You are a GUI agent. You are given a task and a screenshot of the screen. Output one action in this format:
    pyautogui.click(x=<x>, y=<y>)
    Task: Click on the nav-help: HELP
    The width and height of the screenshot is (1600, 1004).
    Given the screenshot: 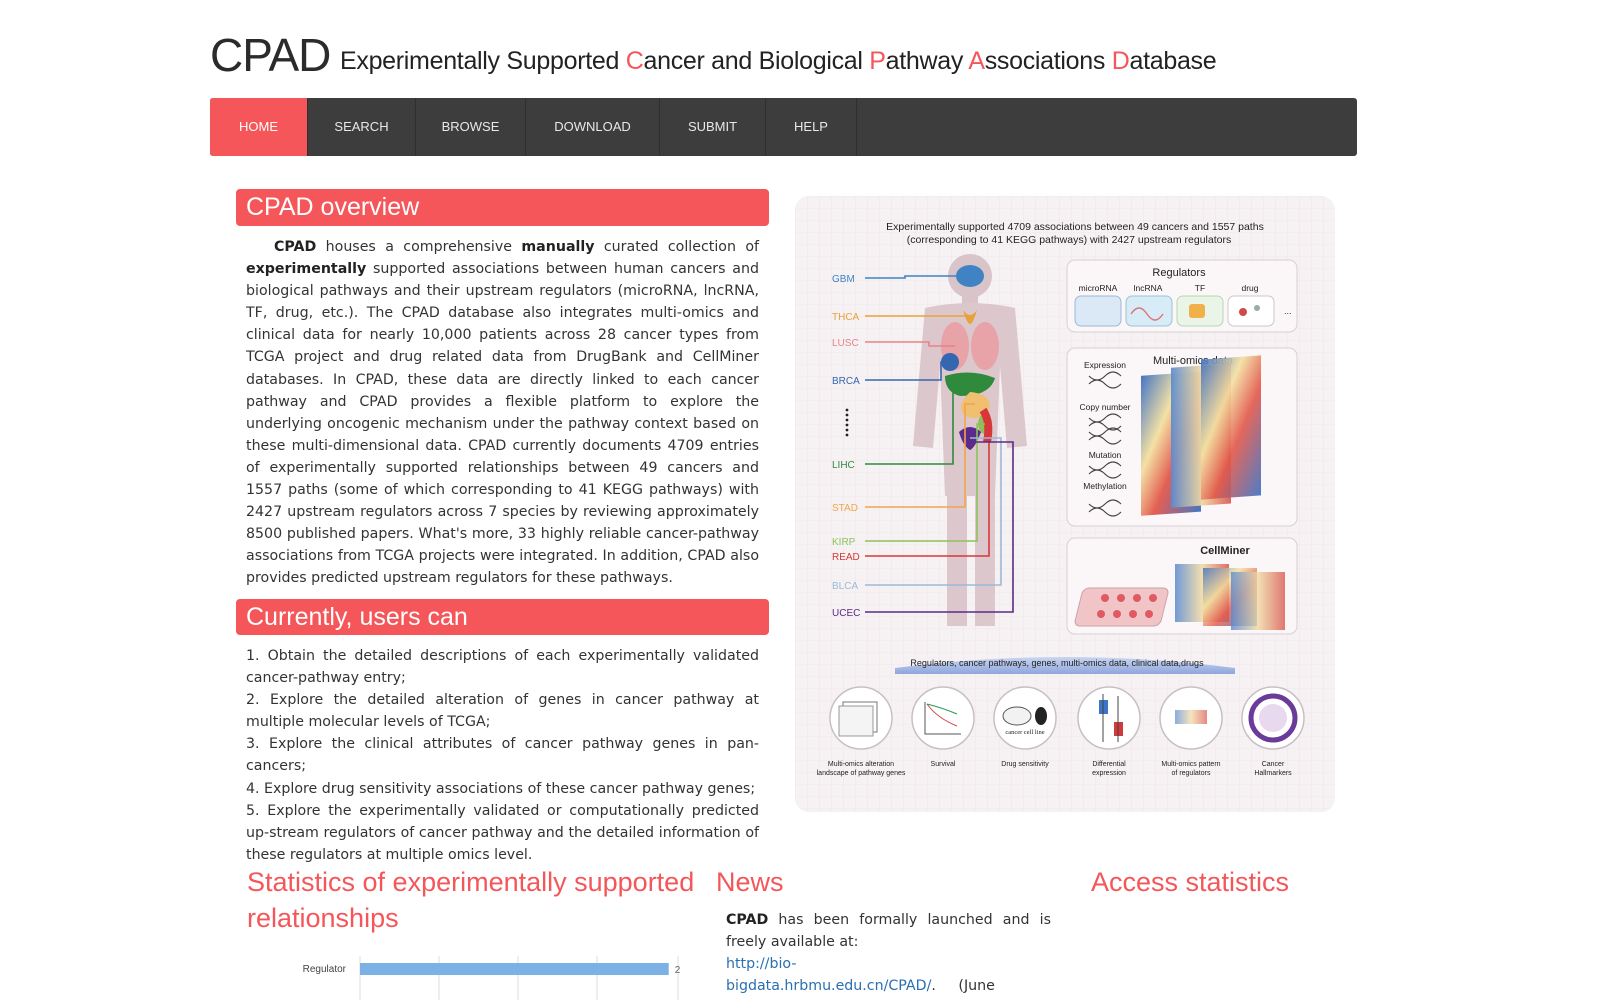 What is the action you would take?
    pyautogui.click(x=811, y=127)
    